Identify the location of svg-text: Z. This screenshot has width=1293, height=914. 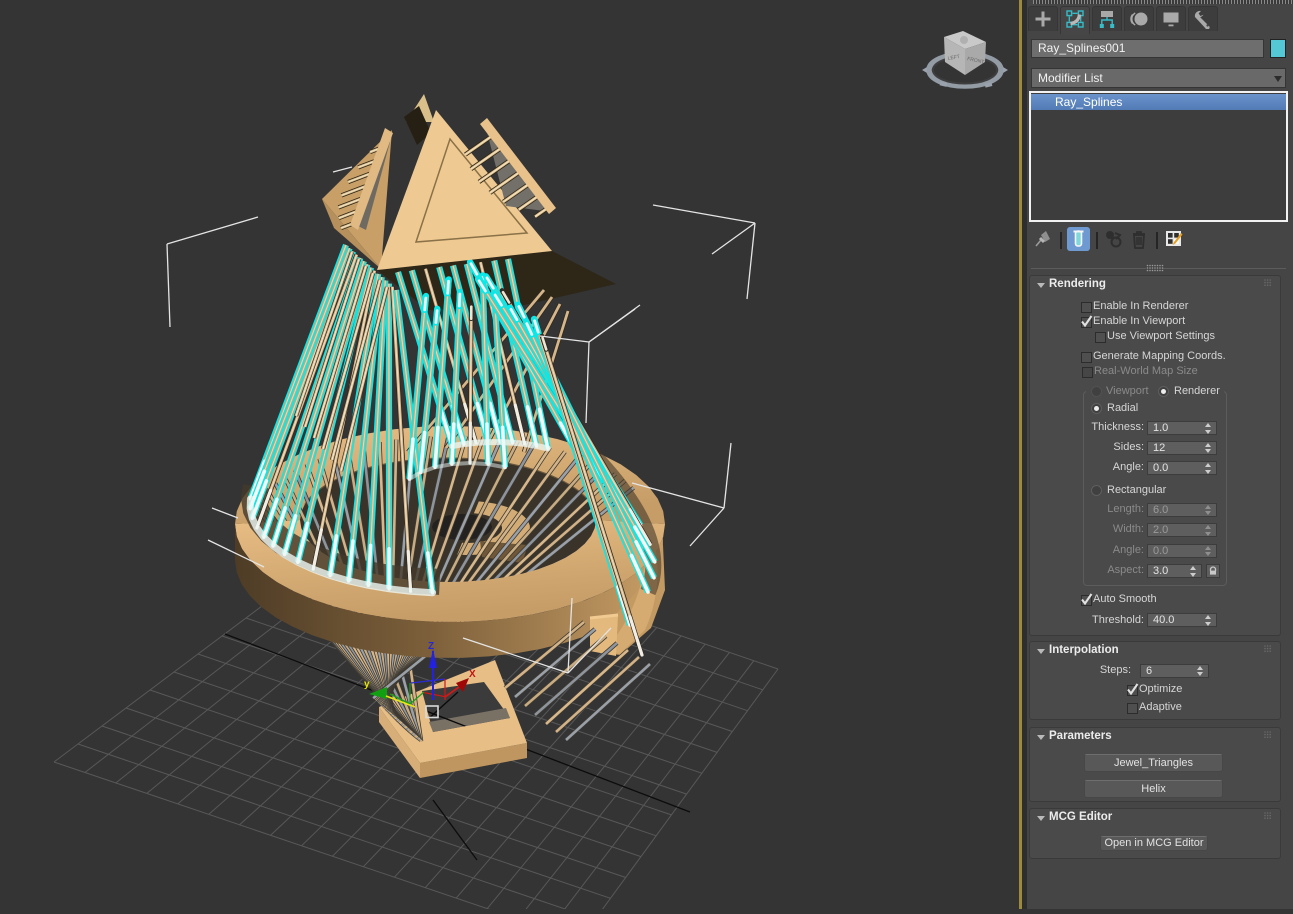
(431, 646).